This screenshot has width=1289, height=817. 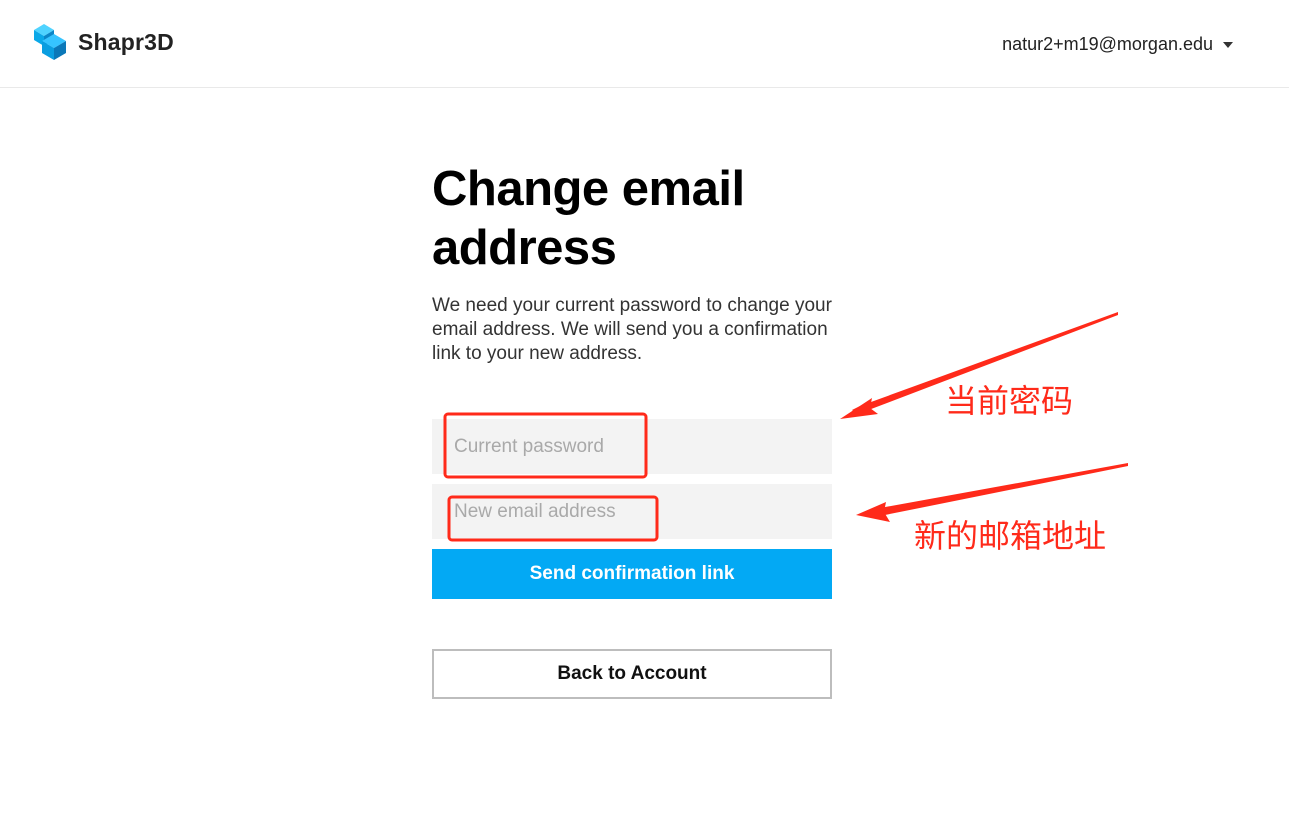 I want to click on new-email-input, so click(x=632, y=511).